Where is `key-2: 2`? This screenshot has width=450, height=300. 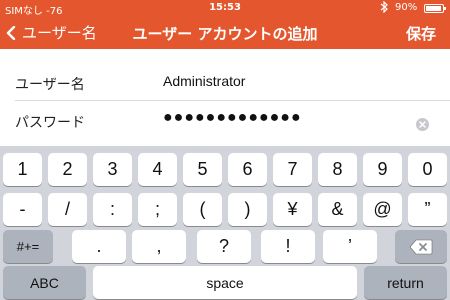
key-2: 2 is located at coordinates (67, 169).